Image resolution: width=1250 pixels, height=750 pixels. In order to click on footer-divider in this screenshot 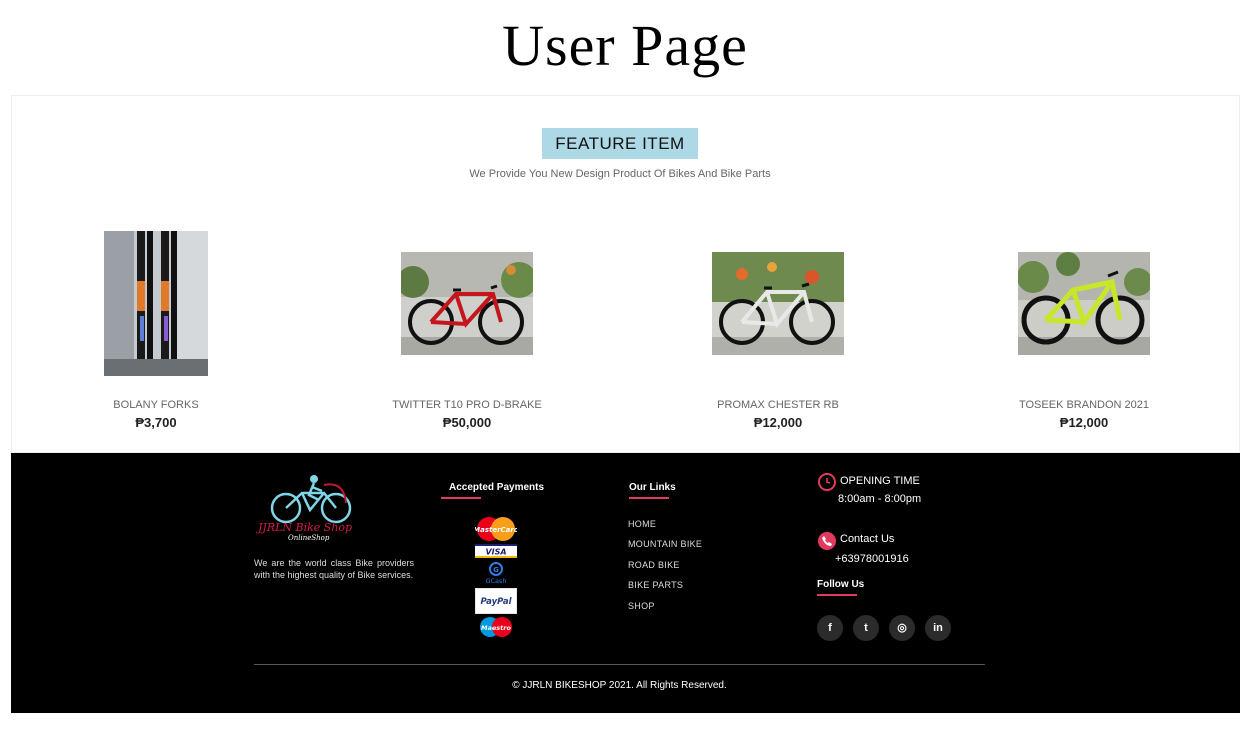, I will do `click(619, 664)`.